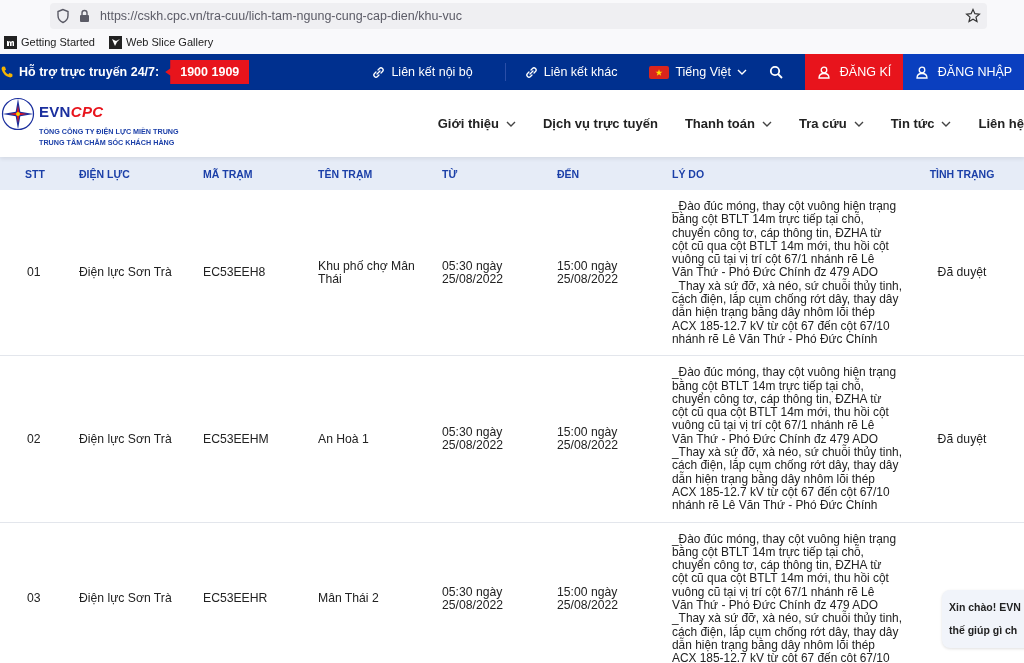  I want to click on star-icon, so click(973, 16).